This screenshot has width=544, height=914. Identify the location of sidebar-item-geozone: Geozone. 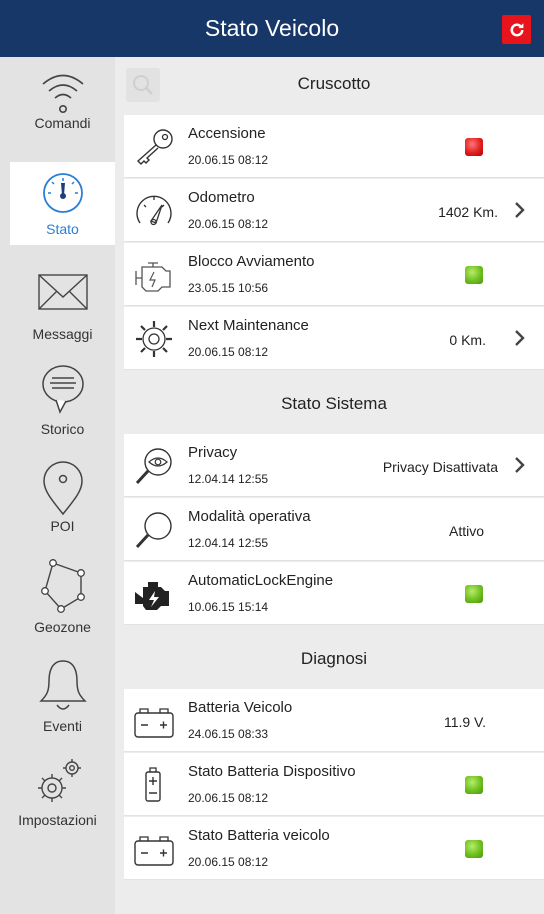
(62, 601).